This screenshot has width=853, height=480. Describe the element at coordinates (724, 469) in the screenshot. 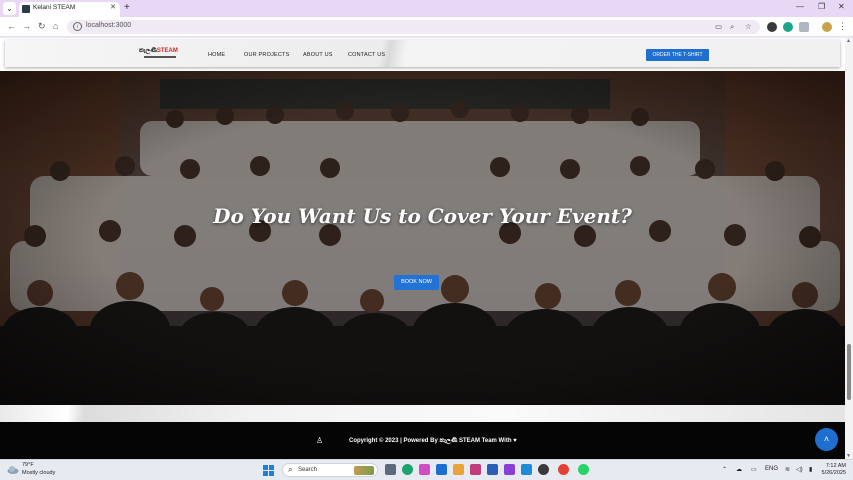

I see `tray-chevron-icon: ⌃` at that location.